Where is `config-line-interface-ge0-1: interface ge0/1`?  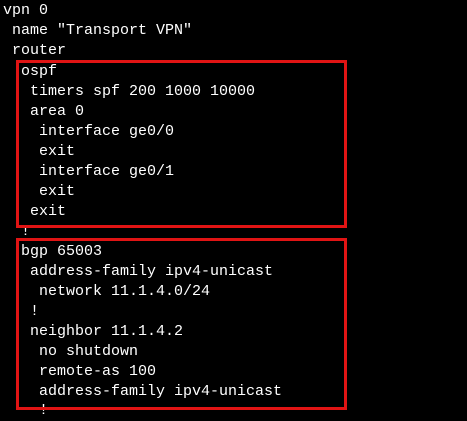
config-line-interface-ge0-1: interface ge0/1 is located at coordinates (89, 171).